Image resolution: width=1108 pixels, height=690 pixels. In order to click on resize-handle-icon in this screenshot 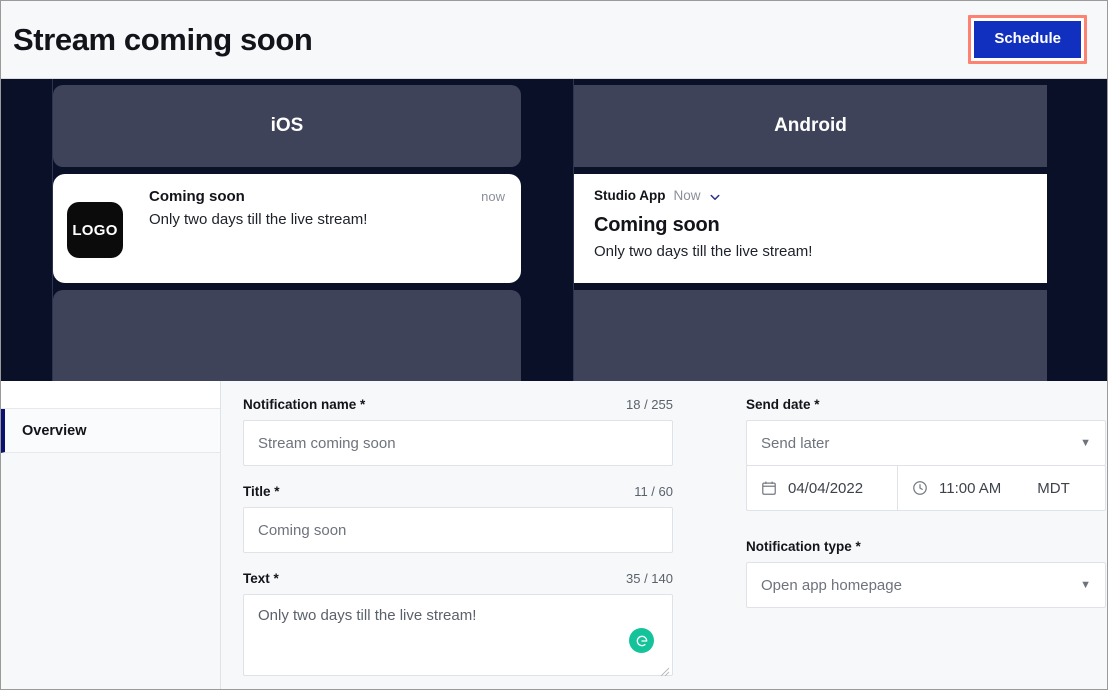, I will do `click(665, 670)`.